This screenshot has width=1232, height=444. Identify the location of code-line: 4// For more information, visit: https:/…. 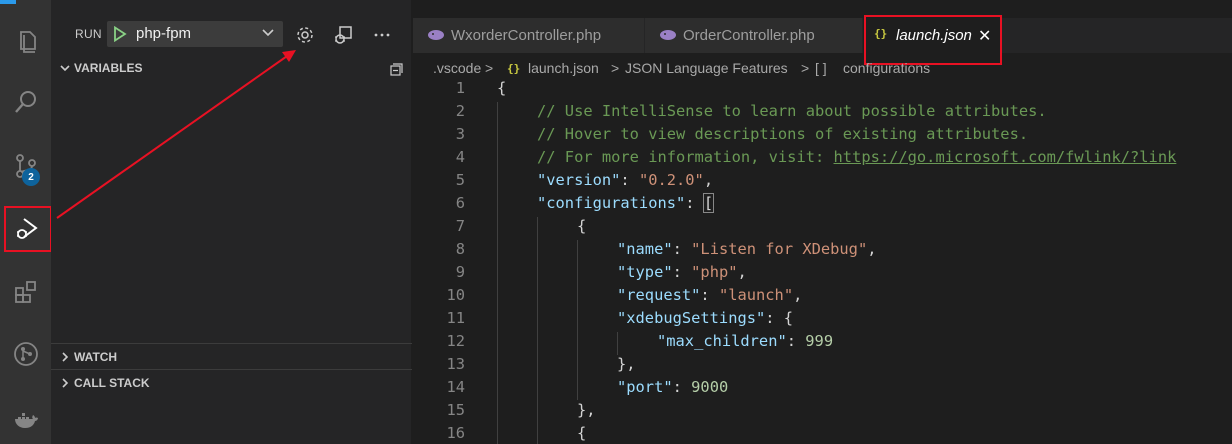
(816, 157).